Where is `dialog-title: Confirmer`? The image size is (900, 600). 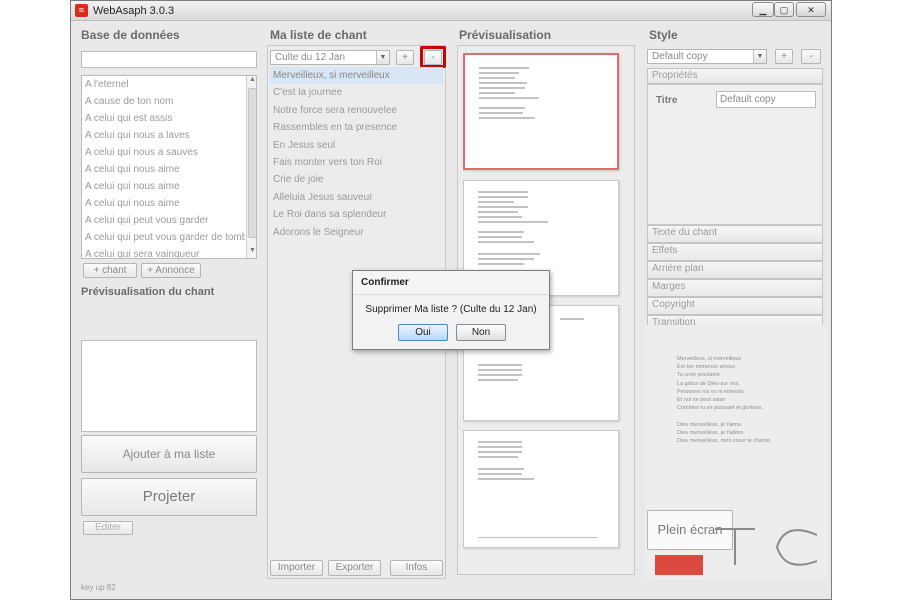 dialog-title: Confirmer is located at coordinates (385, 282).